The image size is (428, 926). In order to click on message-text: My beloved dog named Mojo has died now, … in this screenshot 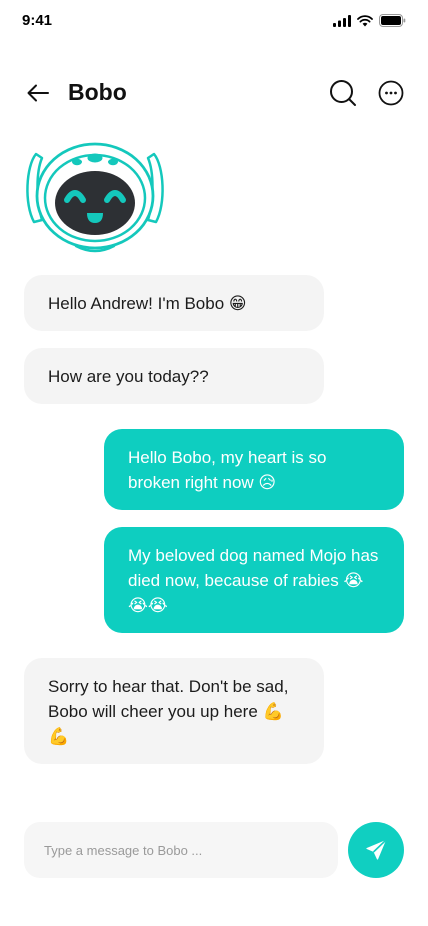, I will do `click(253, 580)`.